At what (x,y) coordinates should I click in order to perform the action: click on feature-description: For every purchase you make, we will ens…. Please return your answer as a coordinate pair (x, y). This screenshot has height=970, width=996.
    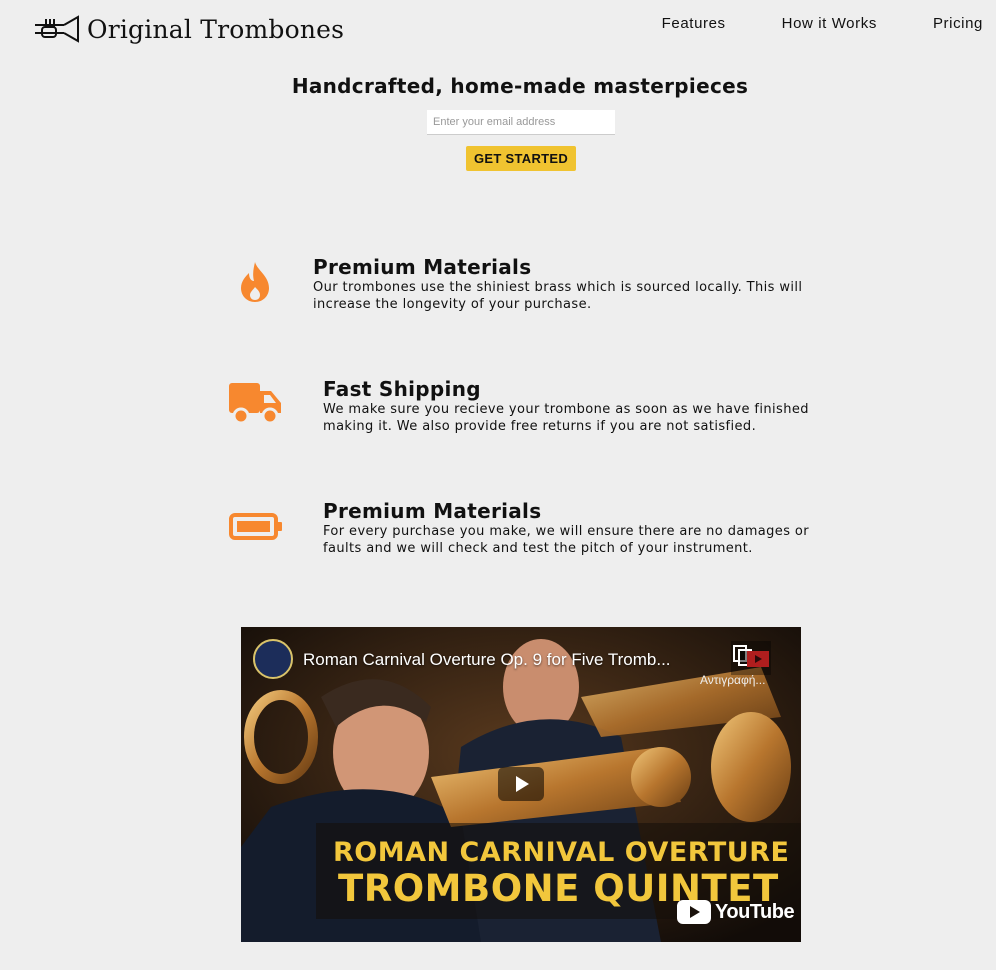
    Looking at the image, I should click on (566, 540).